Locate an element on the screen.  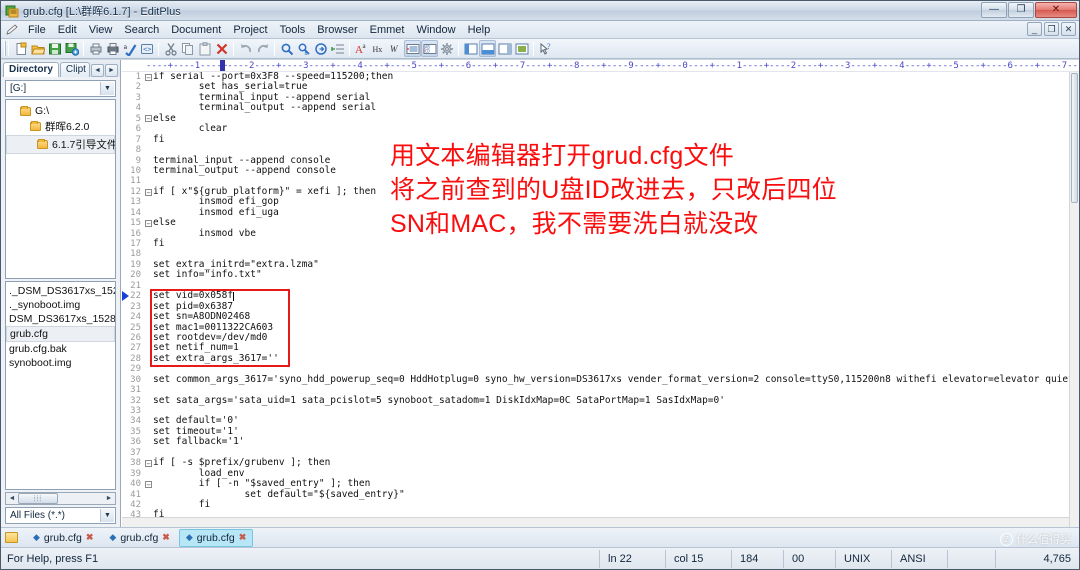
code-line: 5− else is located at coordinates (595, 118).